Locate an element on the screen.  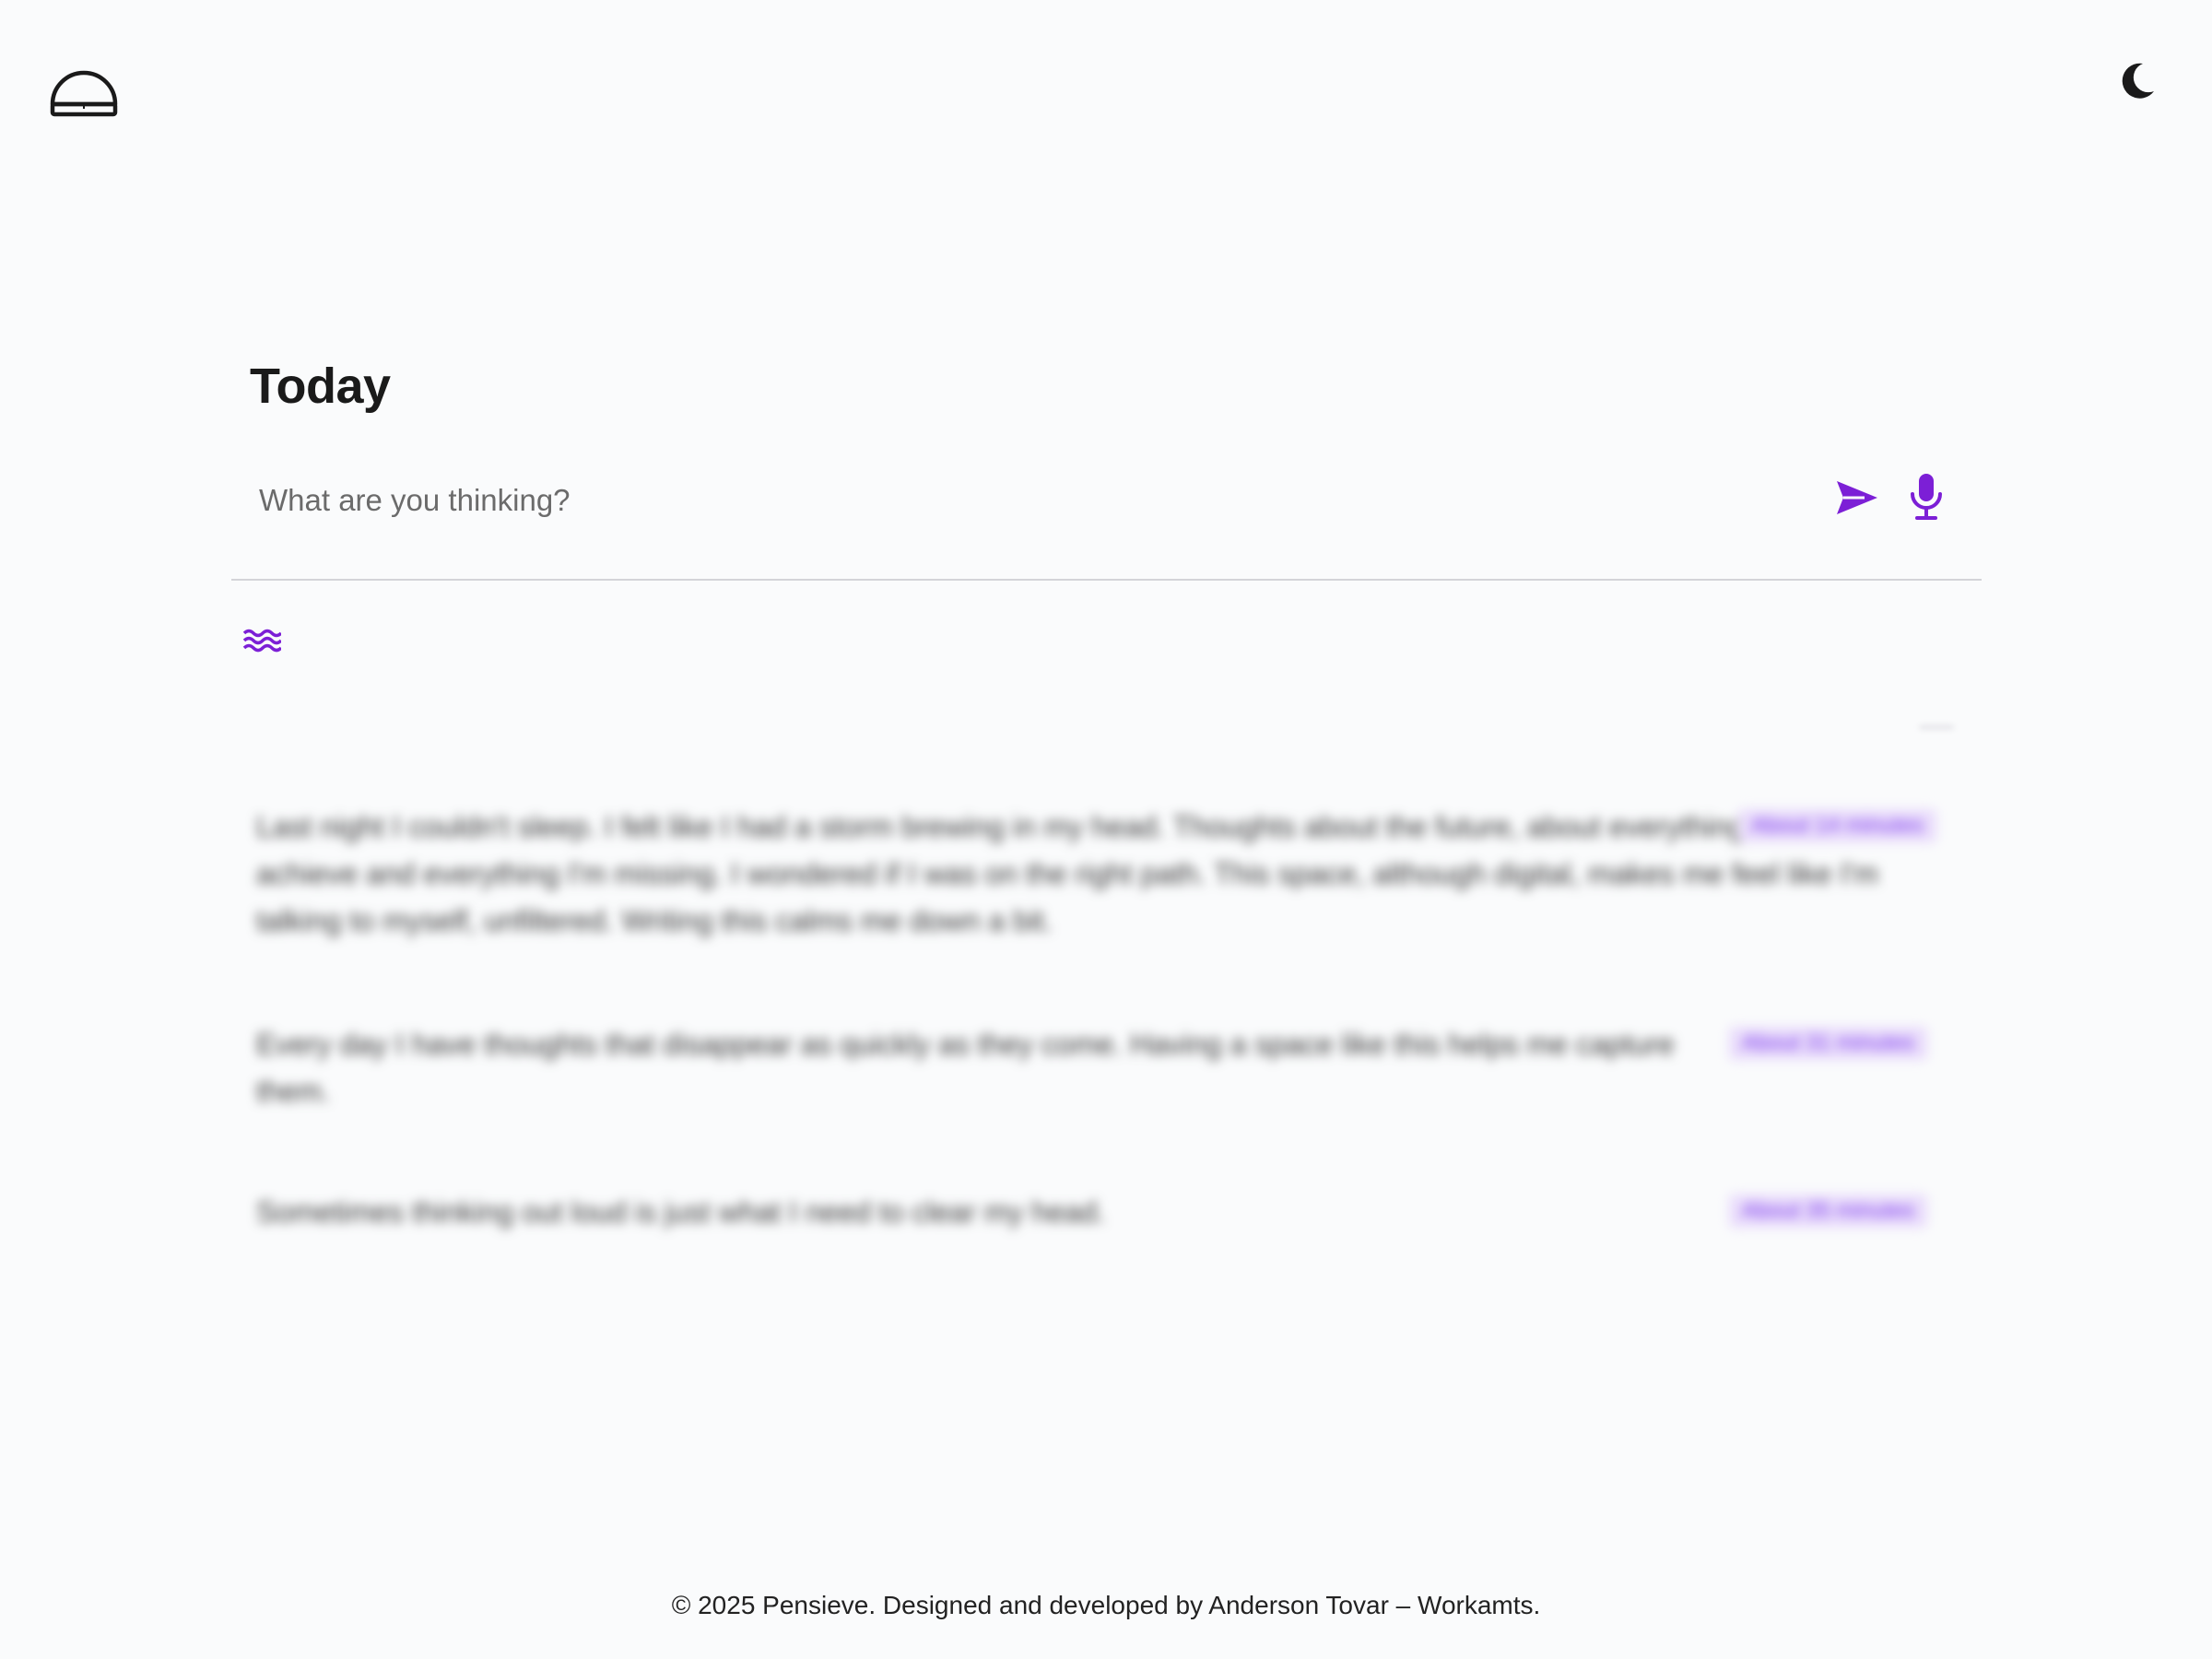
thought-composer is located at coordinates (1106, 516).